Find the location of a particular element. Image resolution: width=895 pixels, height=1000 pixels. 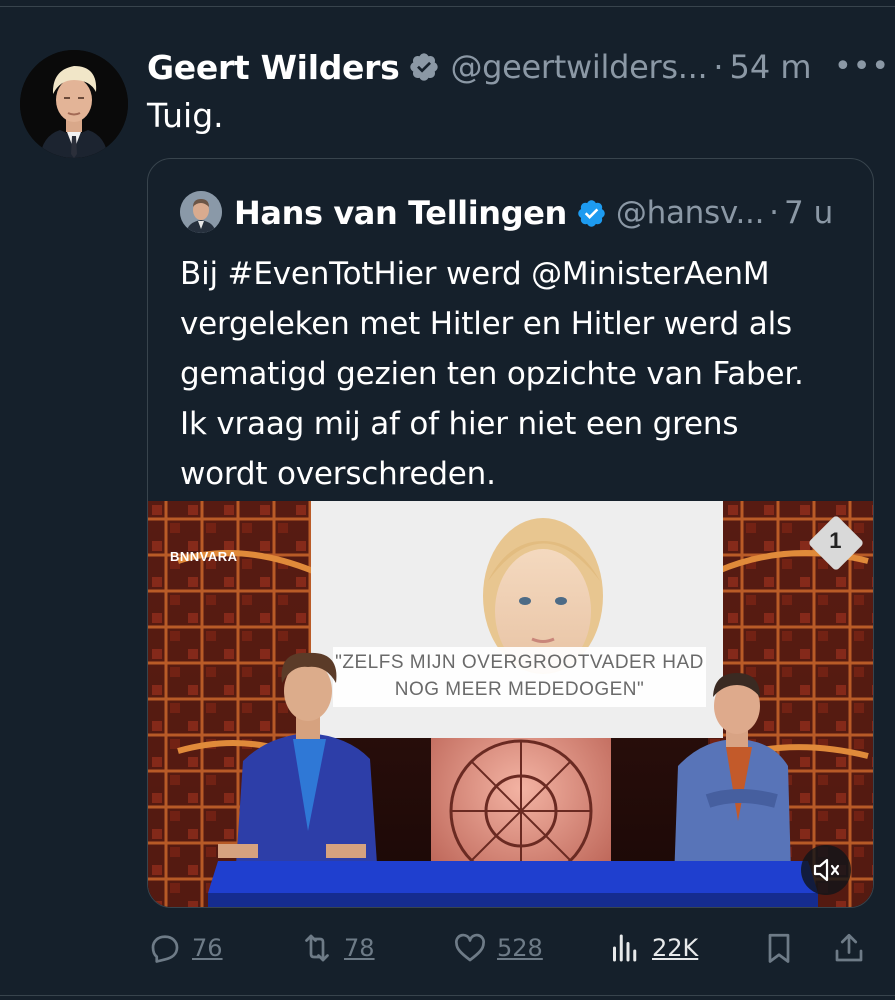

views-count: 22K is located at coordinates (675, 948).